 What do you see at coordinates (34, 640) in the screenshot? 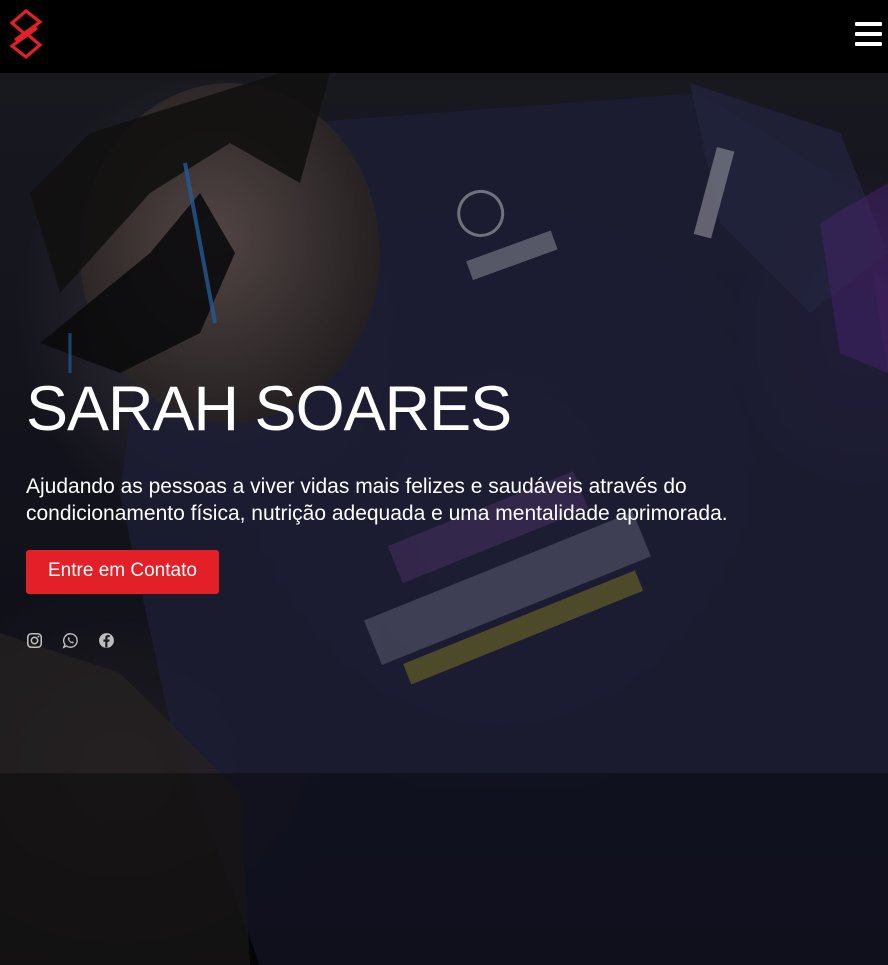
I see `instagram-icon` at bounding box center [34, 640].